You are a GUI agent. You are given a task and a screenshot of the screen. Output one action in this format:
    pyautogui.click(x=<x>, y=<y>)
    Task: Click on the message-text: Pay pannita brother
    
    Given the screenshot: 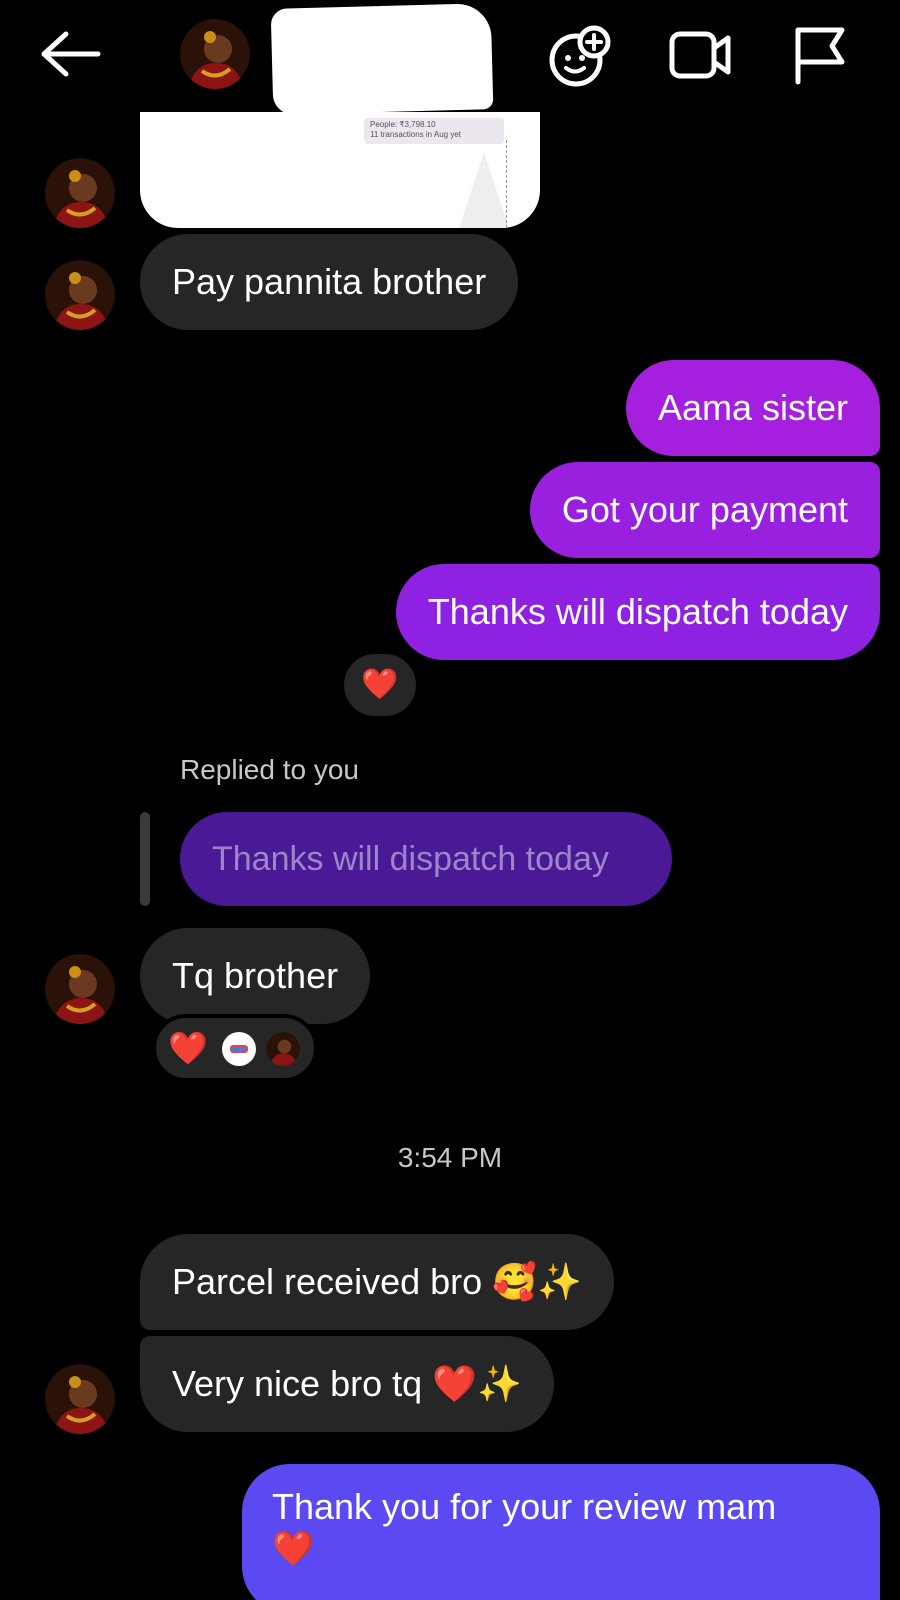 What is the action you would take?
    pyautogui.click(x=329, y=281)
    